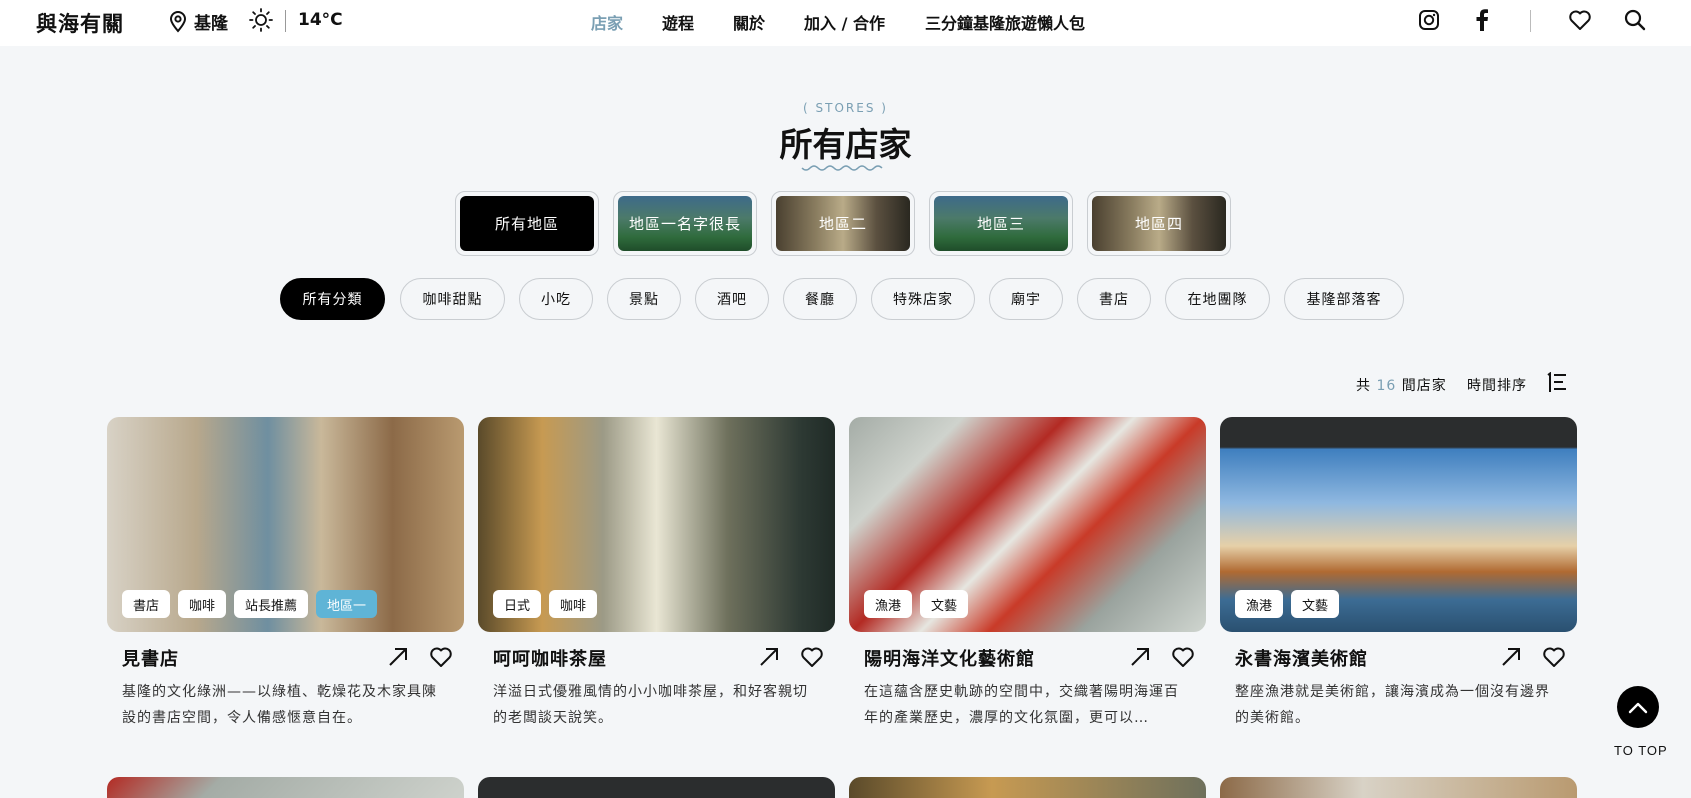 This screenshot has width=1691, height=798. Describe the element at coordinates (923, 299) in the screenshot. I see `category-pill-special: 特殊店家` at that location.